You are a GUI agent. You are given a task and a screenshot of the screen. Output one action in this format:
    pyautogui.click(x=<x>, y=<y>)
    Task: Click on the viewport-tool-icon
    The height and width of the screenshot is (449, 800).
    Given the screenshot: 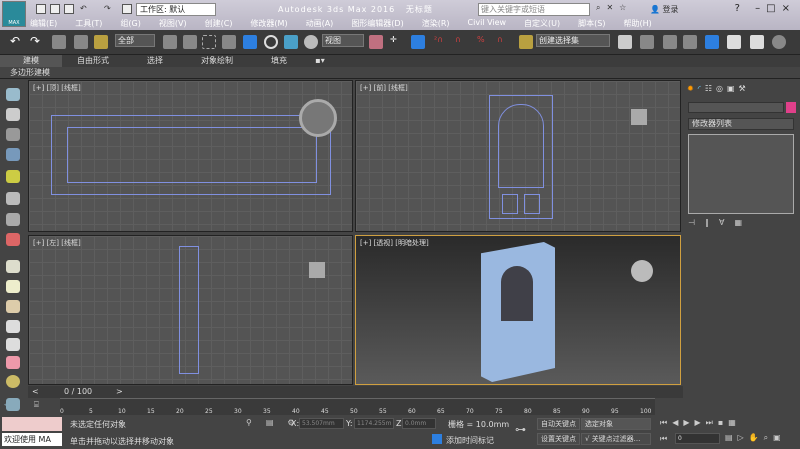 What is the action you would take?
    pyautogui.click(x=13, y=94)
    